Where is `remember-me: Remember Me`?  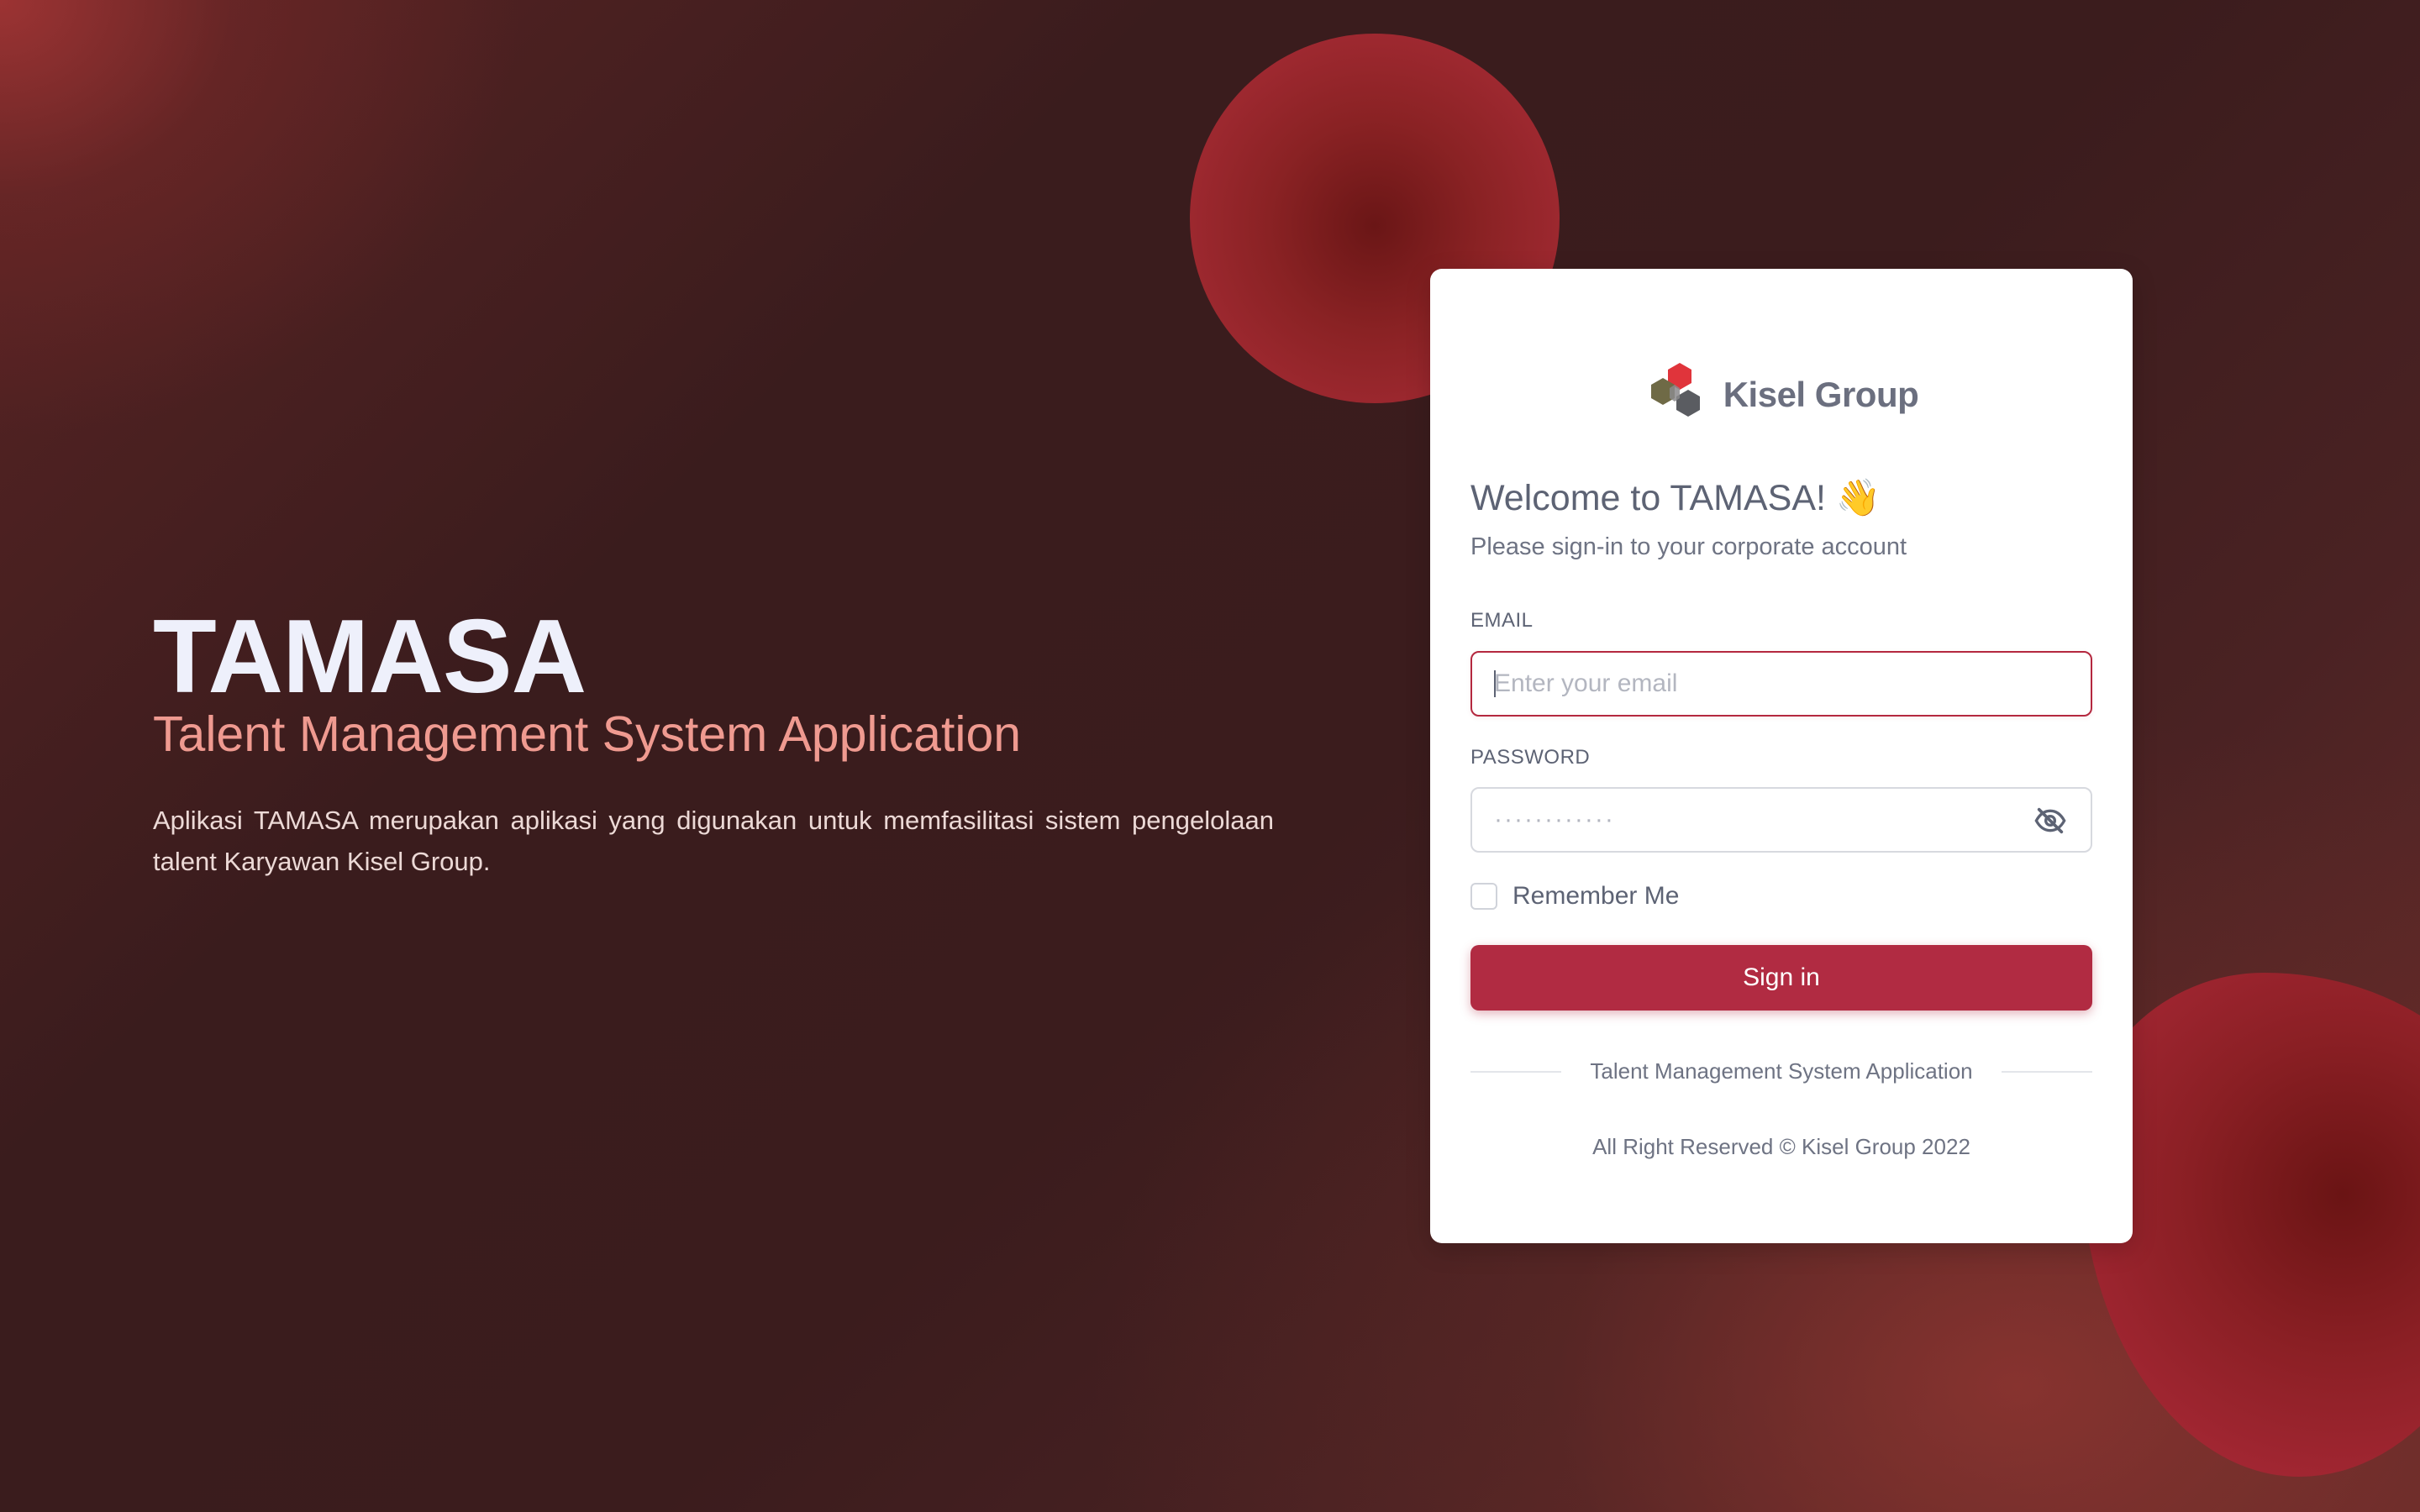 remember-me: Remember Me is located at coordinates (1574, 896).